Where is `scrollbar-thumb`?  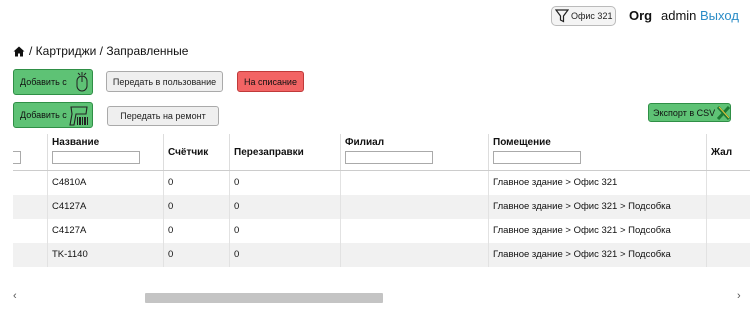 scrollbar-thumb is located at coordinates (264, 298).